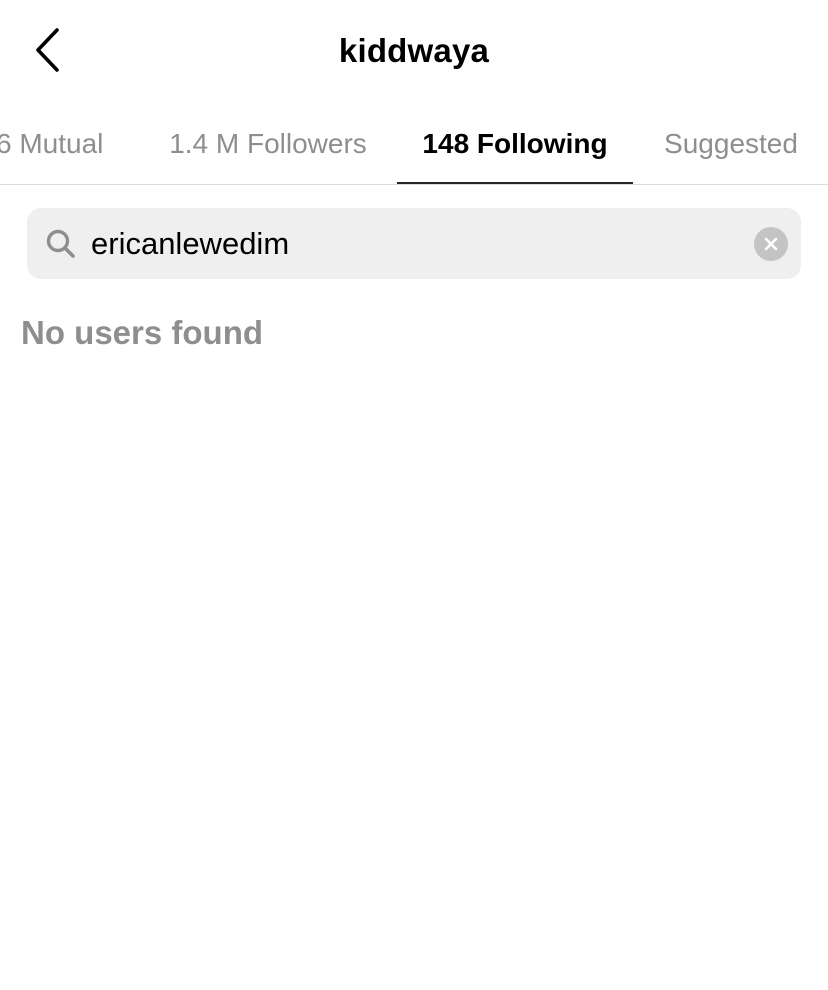  Describe the element at coordinates (411, 243) in the screenshot. I see `search-input` at that location.